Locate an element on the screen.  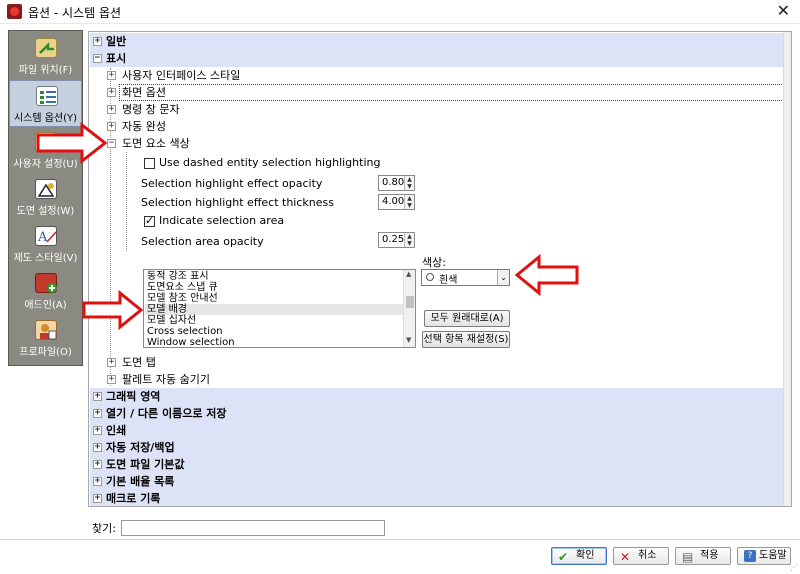
checkmark-icon: ✔ is located at coordinates (563, 557).